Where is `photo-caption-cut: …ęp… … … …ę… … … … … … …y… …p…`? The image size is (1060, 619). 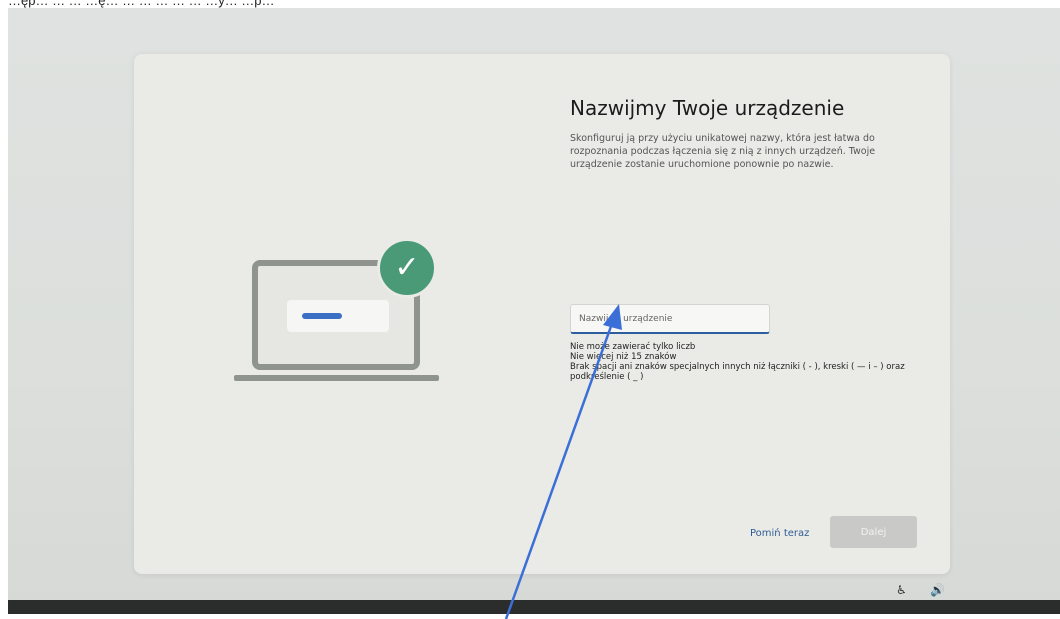
photo-caption-cut: …ęp… … … …ę… … … … … … …y… …p… is located at coordinates (141, 4).